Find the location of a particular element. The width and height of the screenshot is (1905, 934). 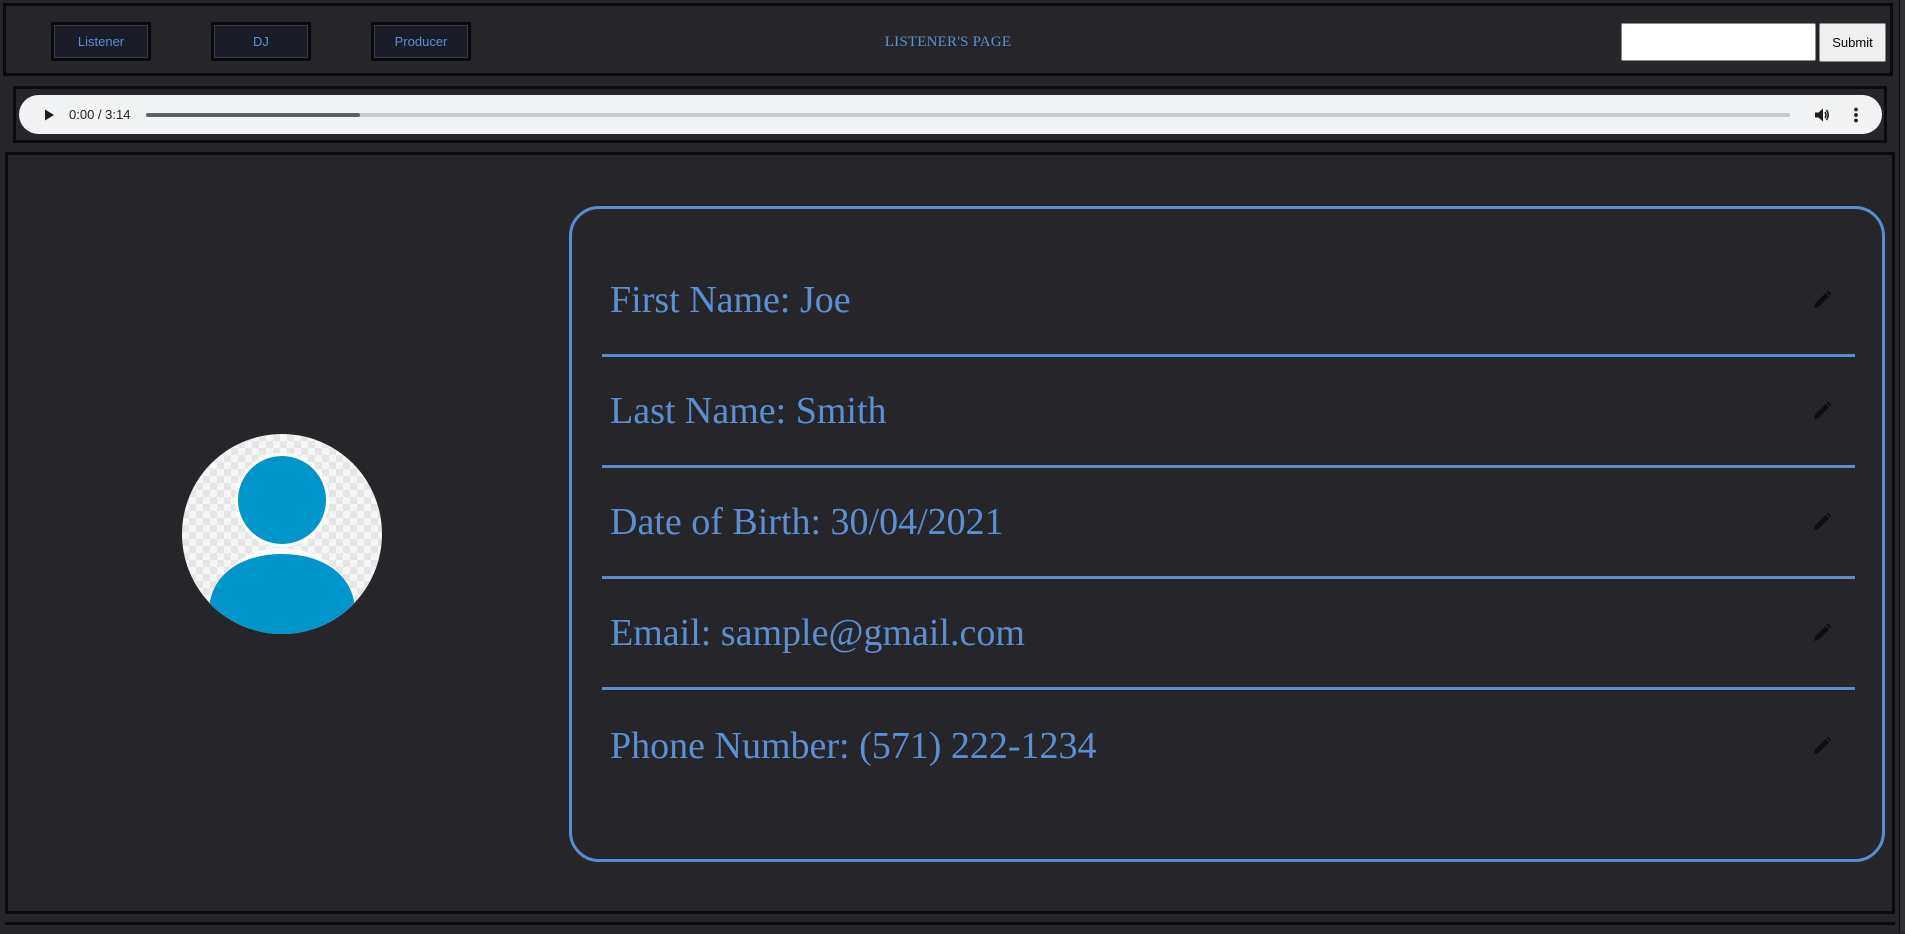

audio-container: 0:00 / 3:14 is located at coordinates (950, 114).